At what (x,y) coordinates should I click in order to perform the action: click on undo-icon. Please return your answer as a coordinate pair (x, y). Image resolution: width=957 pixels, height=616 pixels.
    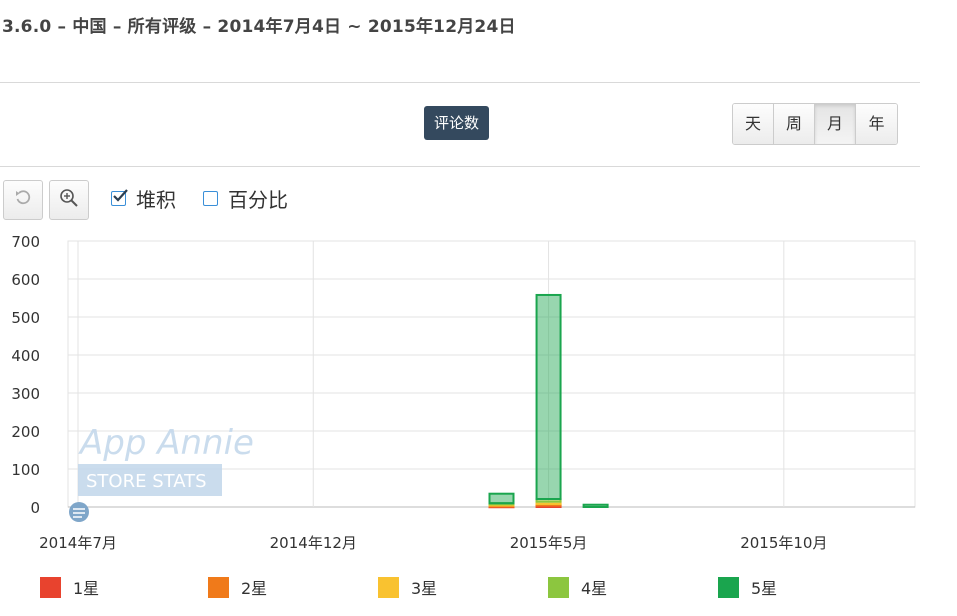
    Looking at the image, I should click on (23, 200).